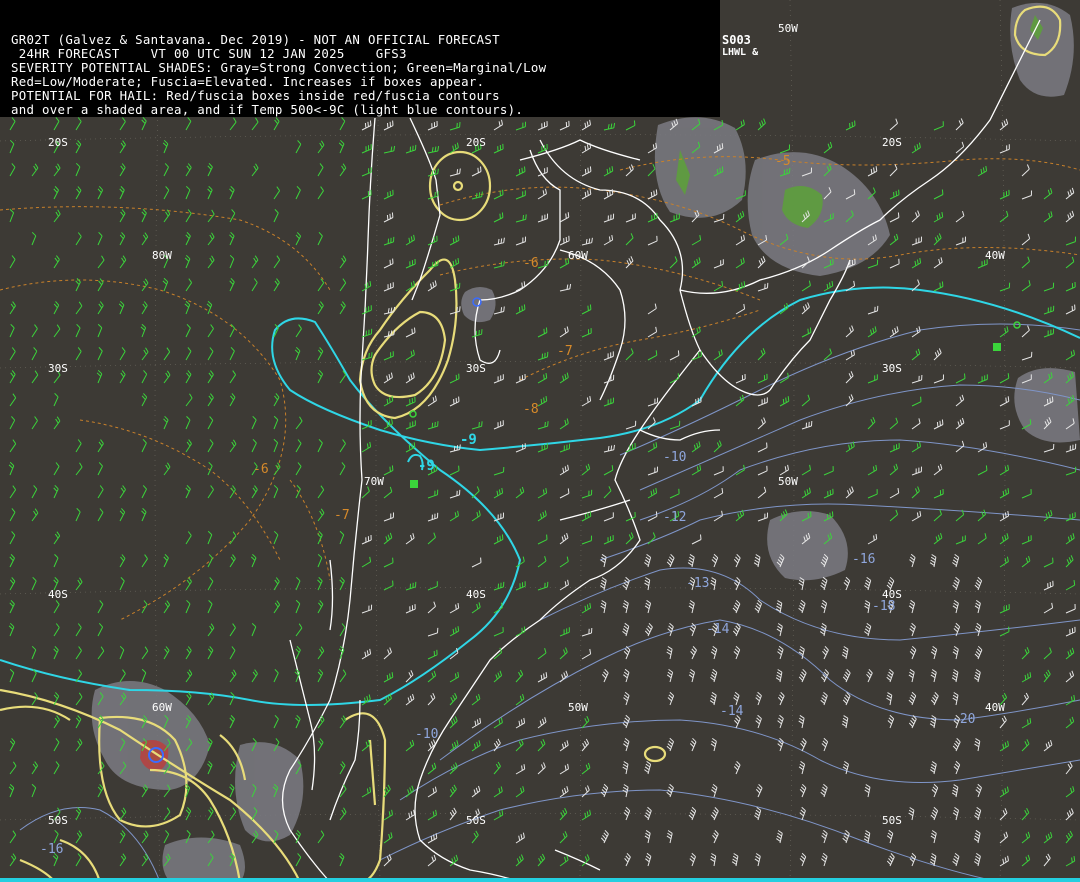 Image resolution: width=1080 pixels, height=882 pixels. Describe the element at coordinates (740, 52) in the screenshot. I see `model-tag-2: LHWL &` at that location.